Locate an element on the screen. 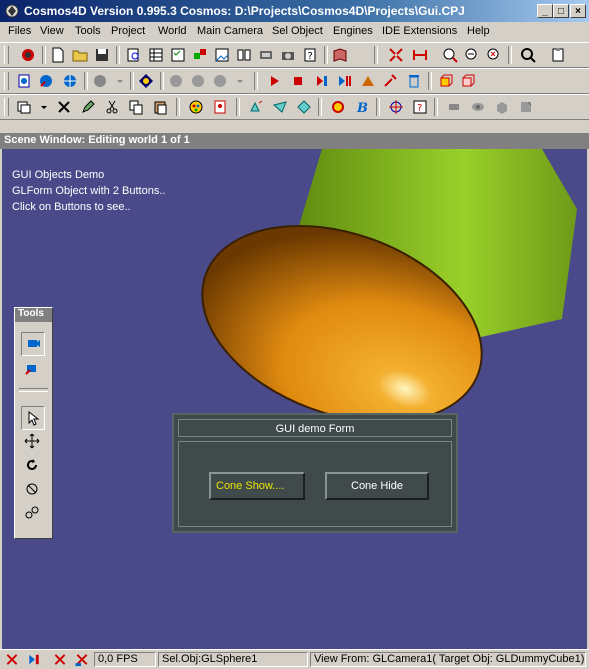 The height and width of the screenshot is (669, 589). menu-tools: Tools is located at coordinates (88, 31).